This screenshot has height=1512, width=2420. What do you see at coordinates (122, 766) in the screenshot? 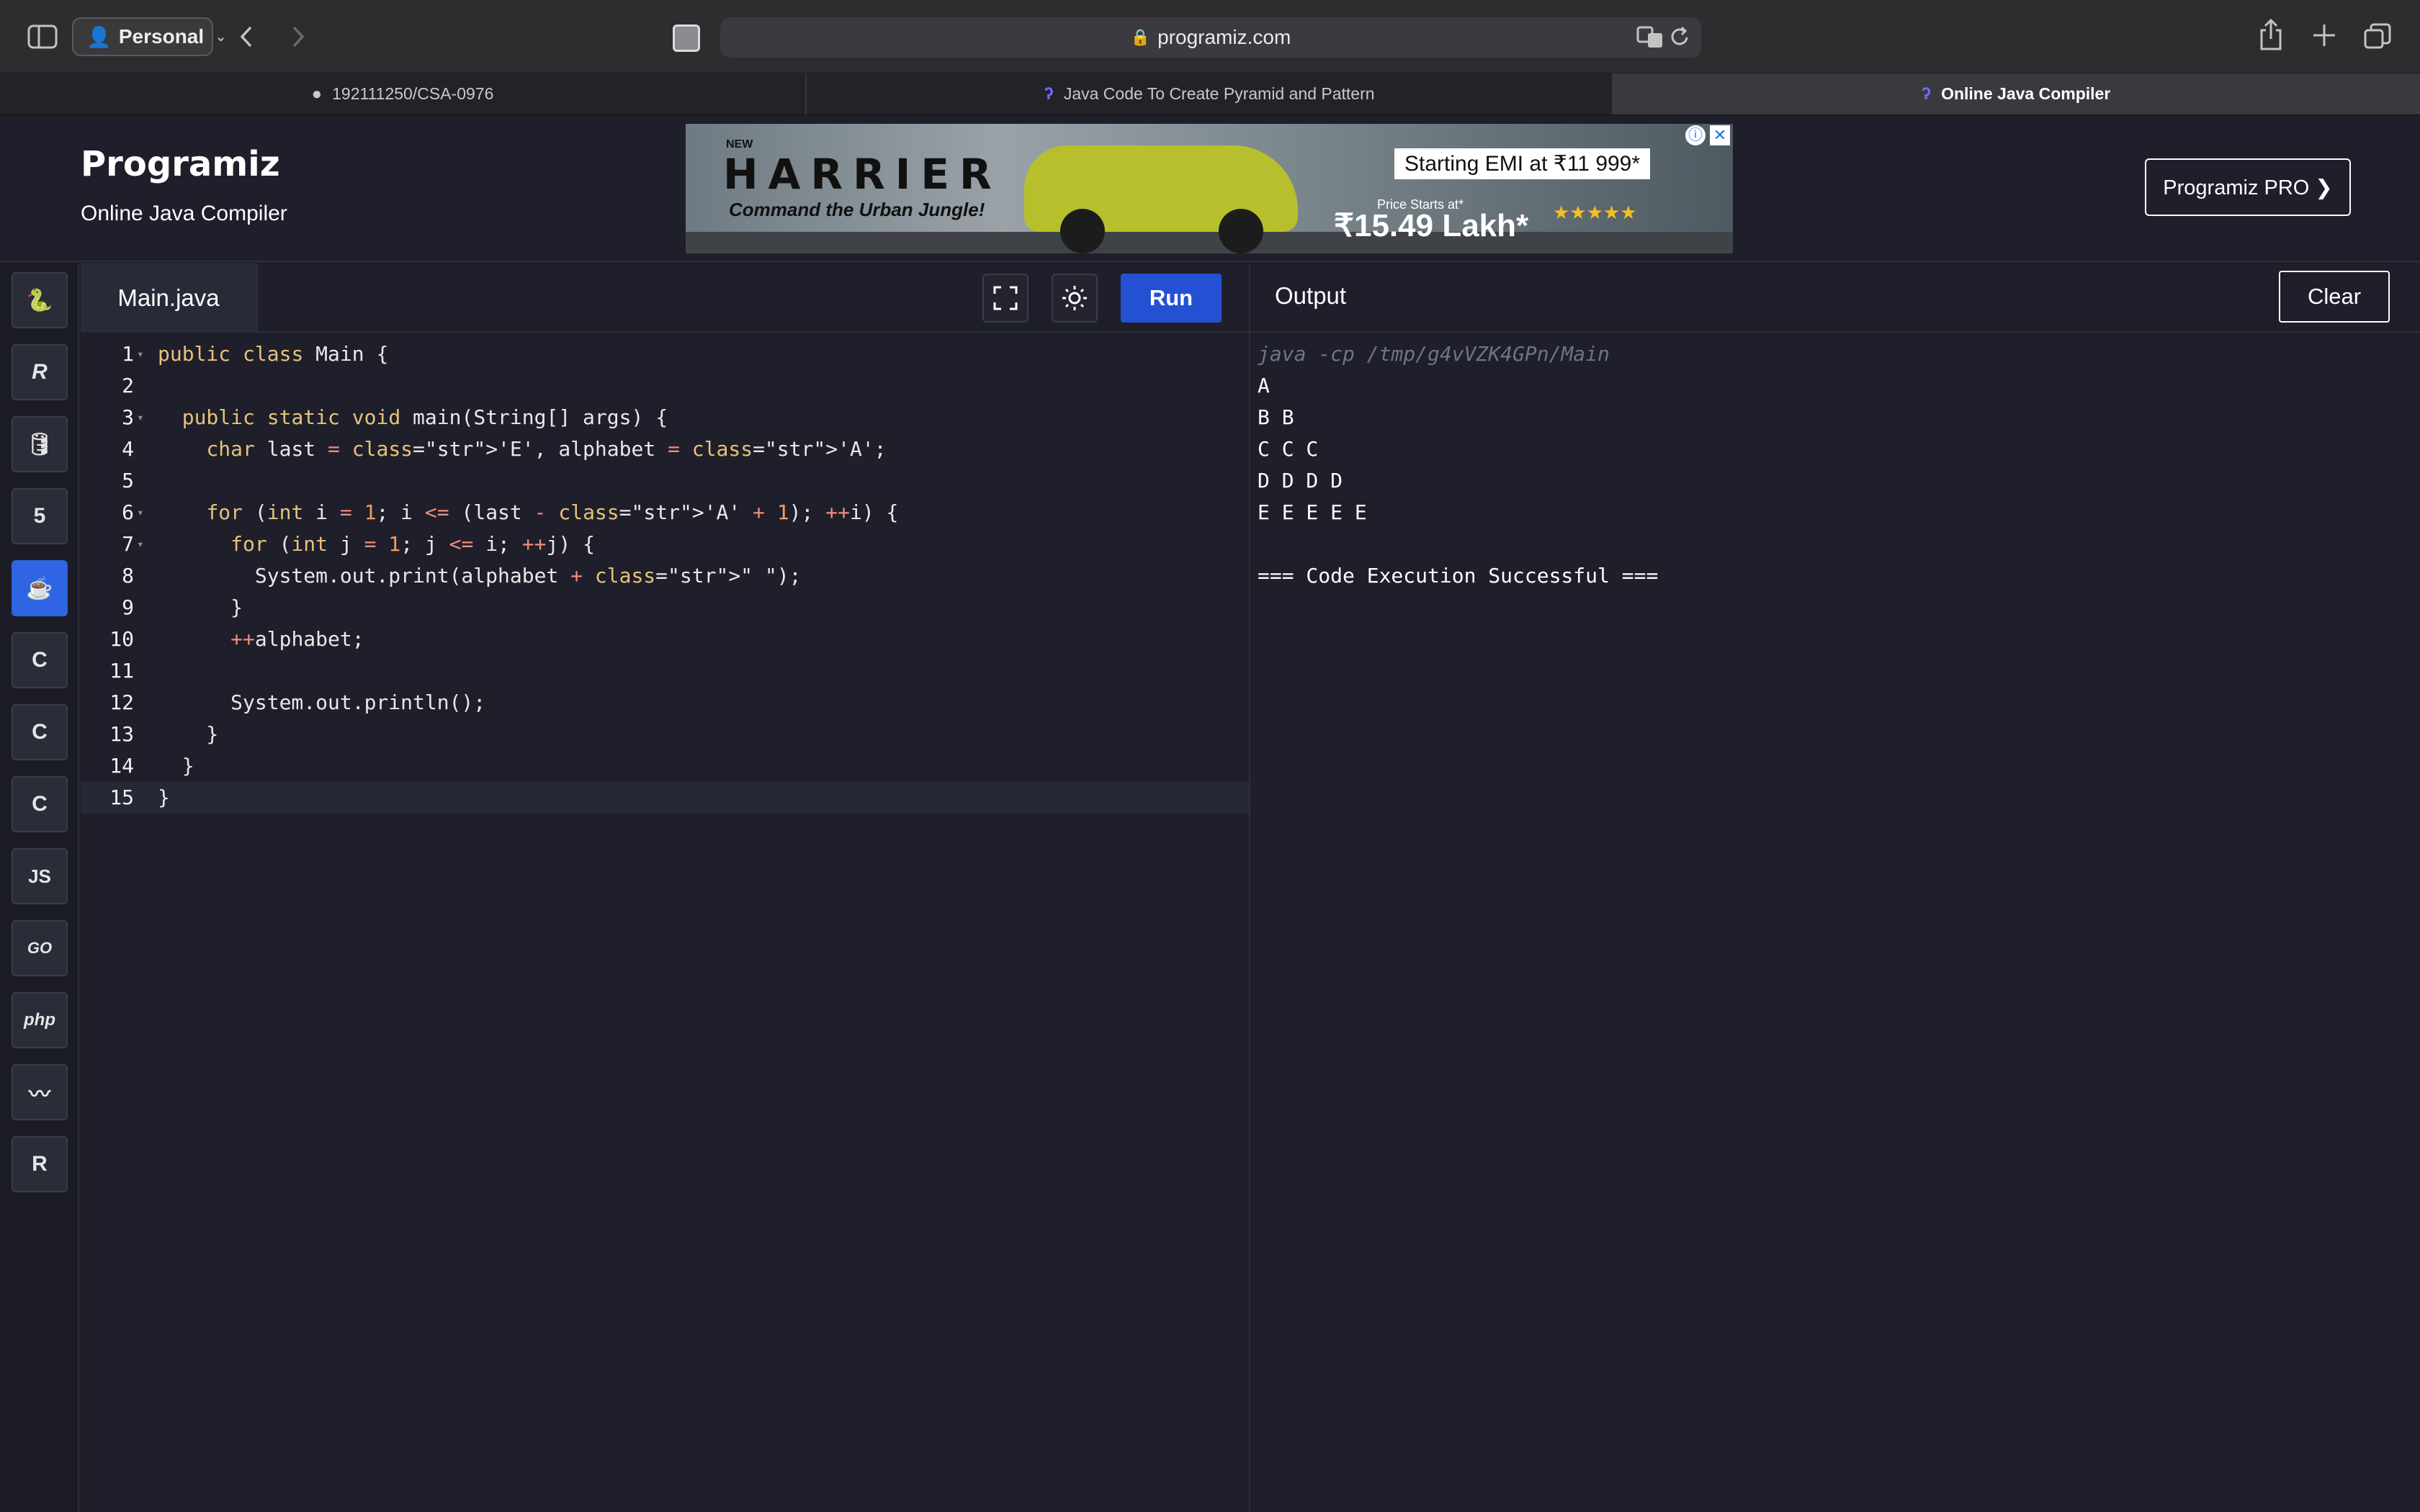
I see `line-number: 14` at bounding box center [122, 766].